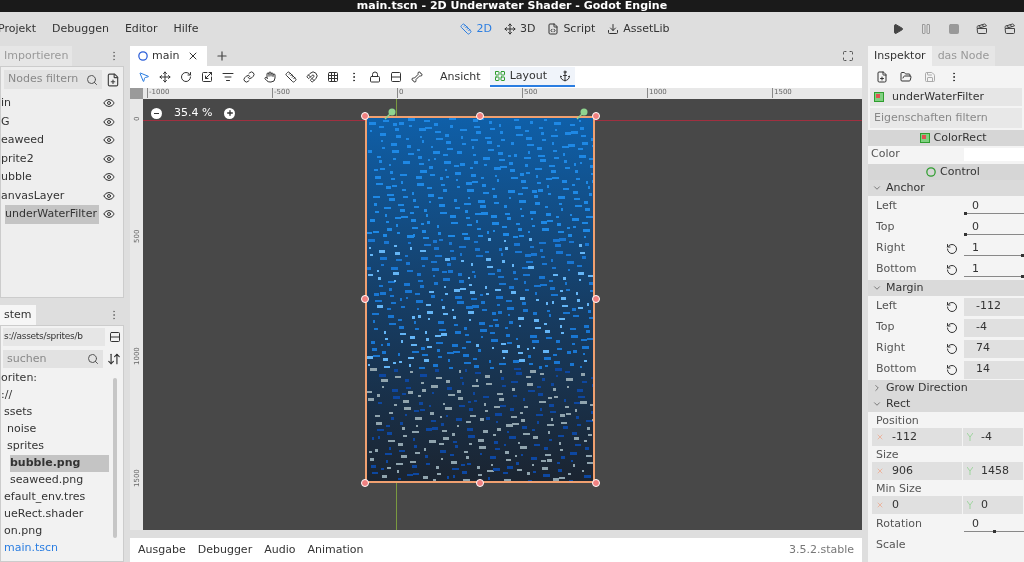 This screenshot has width=1024, height=562. What do you see at coordinates (55, 378) in the screenshot?
I see `file-item: oriten:` at bounding box center [55, 378].